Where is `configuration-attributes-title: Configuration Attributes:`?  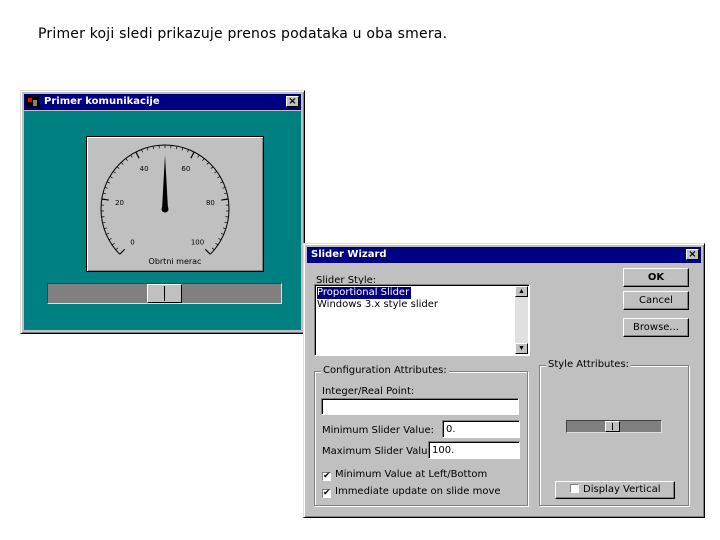
configuration-attributes-title: Configuration Attributes: is located at coordinates (385, 370).